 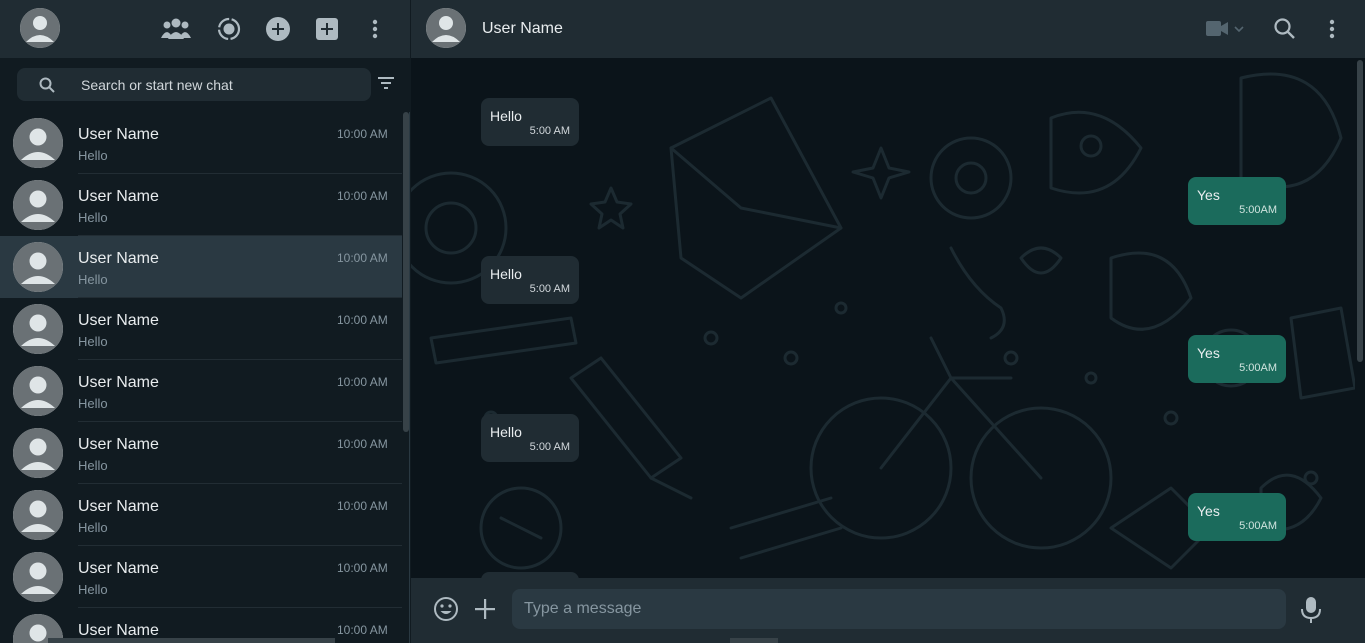 I want to click on user-avatar, so click(x=40, y=28).